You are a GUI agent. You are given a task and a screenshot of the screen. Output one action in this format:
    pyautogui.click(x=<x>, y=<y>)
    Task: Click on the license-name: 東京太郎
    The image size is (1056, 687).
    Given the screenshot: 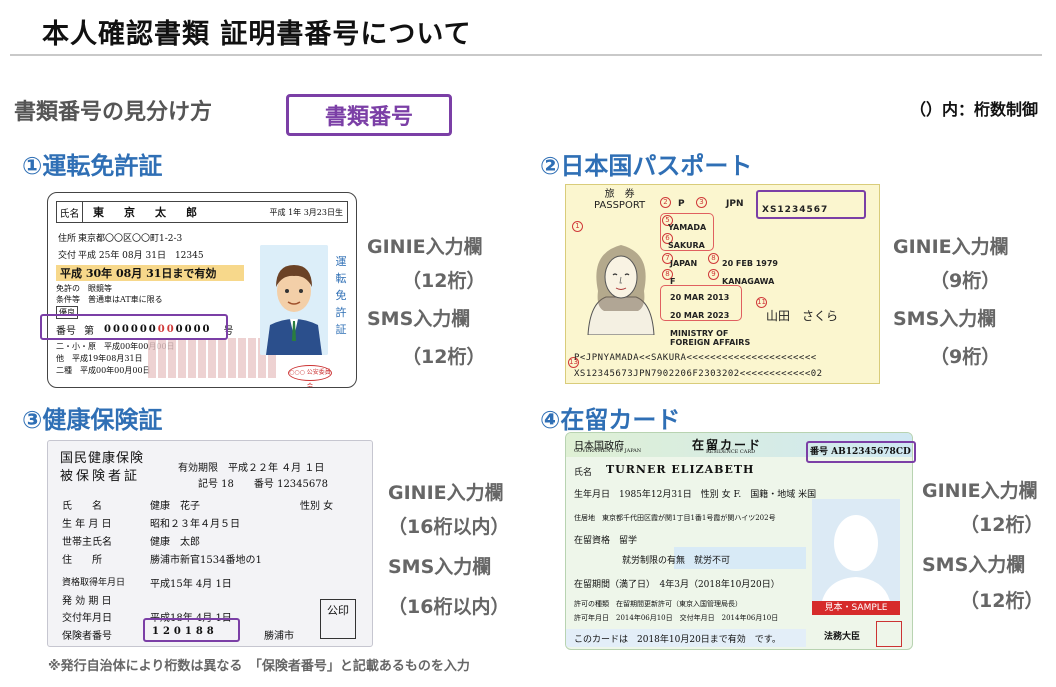 What is the action you would take?
    pyautogui.click(x=155, y=212)
    